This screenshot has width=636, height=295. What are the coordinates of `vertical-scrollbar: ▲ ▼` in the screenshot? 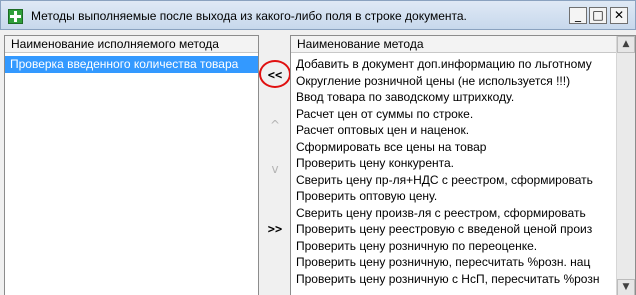 It's located at (625, 165).